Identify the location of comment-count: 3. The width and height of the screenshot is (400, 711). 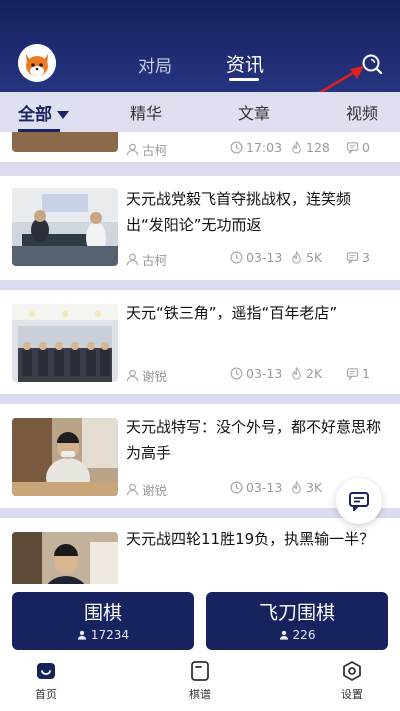
(366, 257).